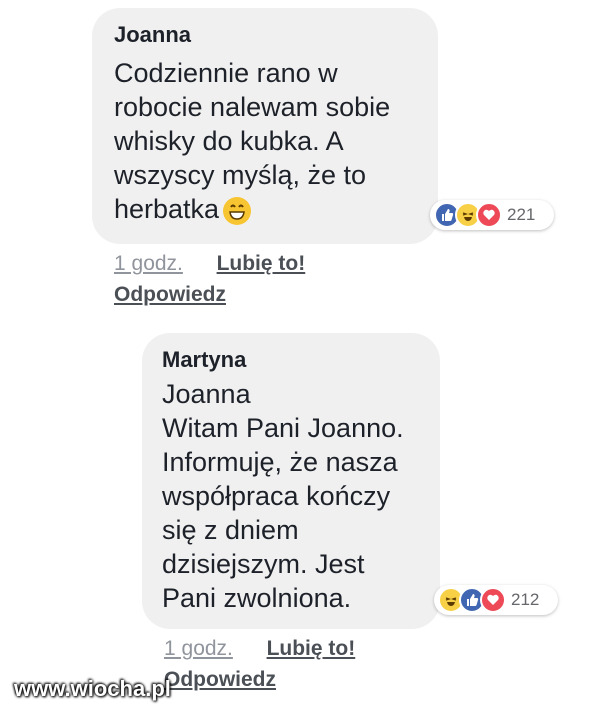  I want to click on mention-joanna: Joanna, so click(293, 394).